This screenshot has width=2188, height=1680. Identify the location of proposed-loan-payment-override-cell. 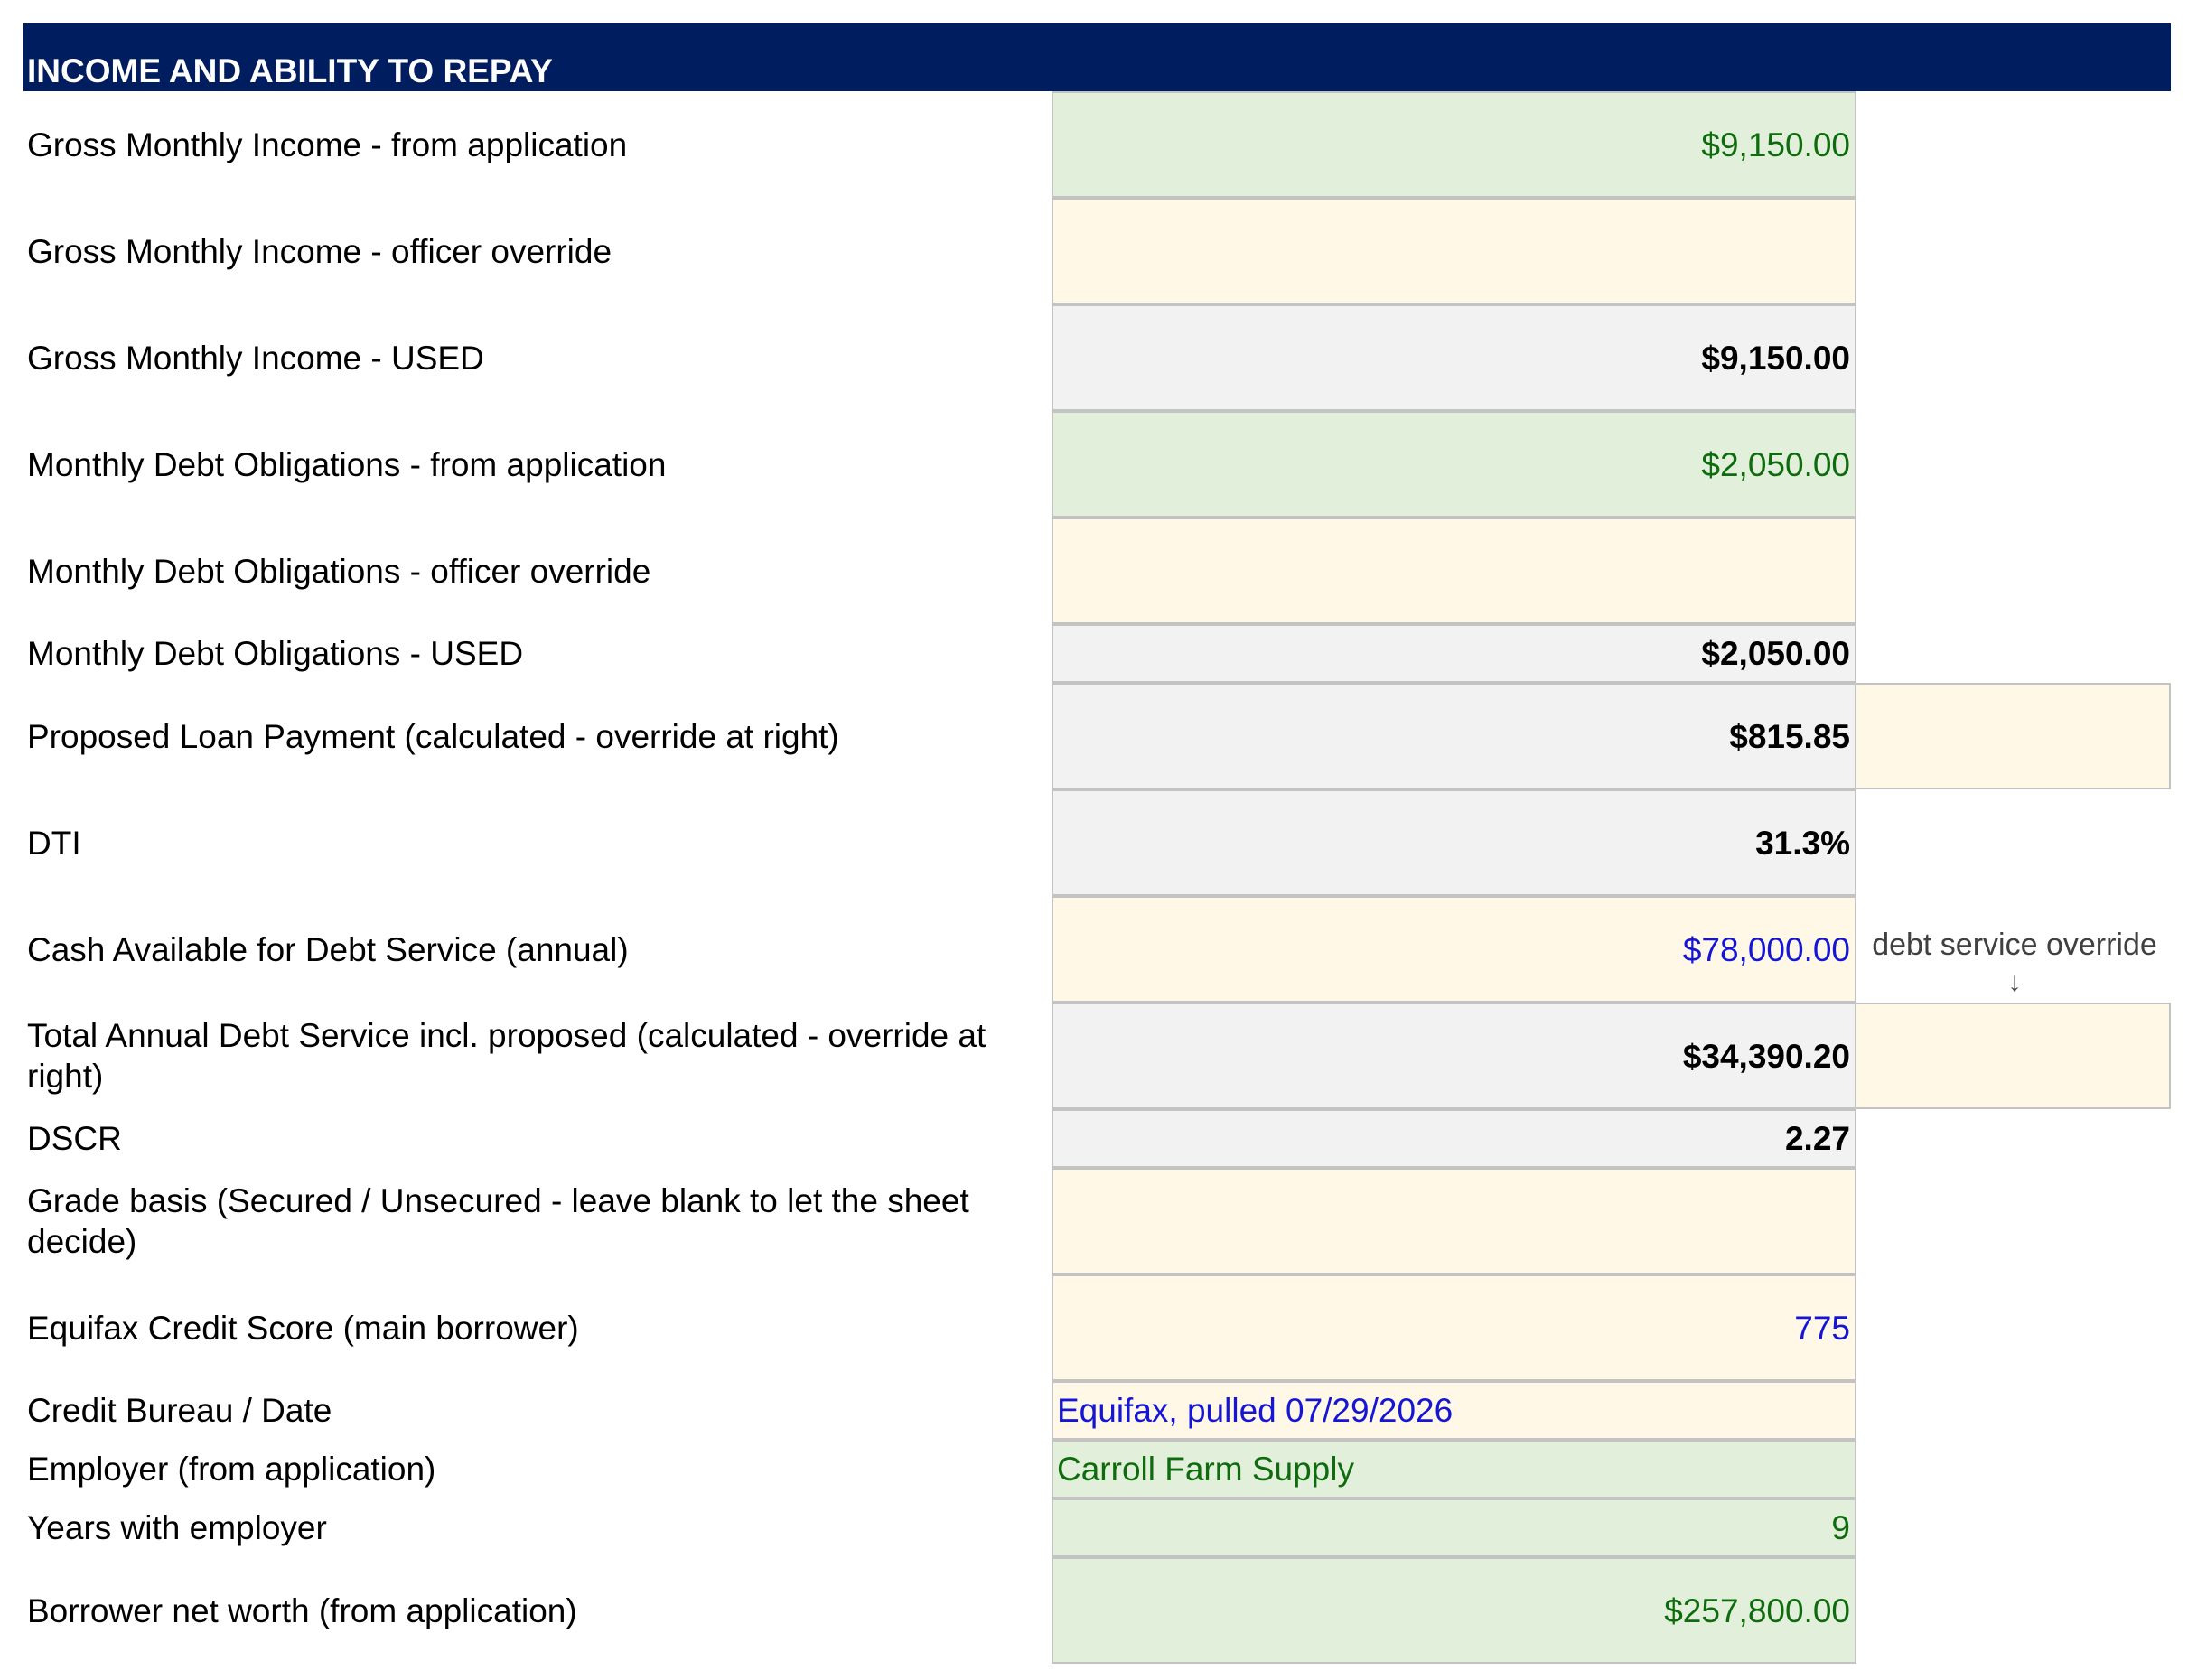
(2013, 736).